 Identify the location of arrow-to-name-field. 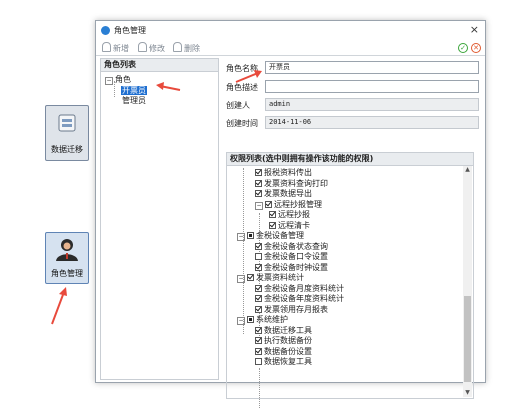
(248, 76).